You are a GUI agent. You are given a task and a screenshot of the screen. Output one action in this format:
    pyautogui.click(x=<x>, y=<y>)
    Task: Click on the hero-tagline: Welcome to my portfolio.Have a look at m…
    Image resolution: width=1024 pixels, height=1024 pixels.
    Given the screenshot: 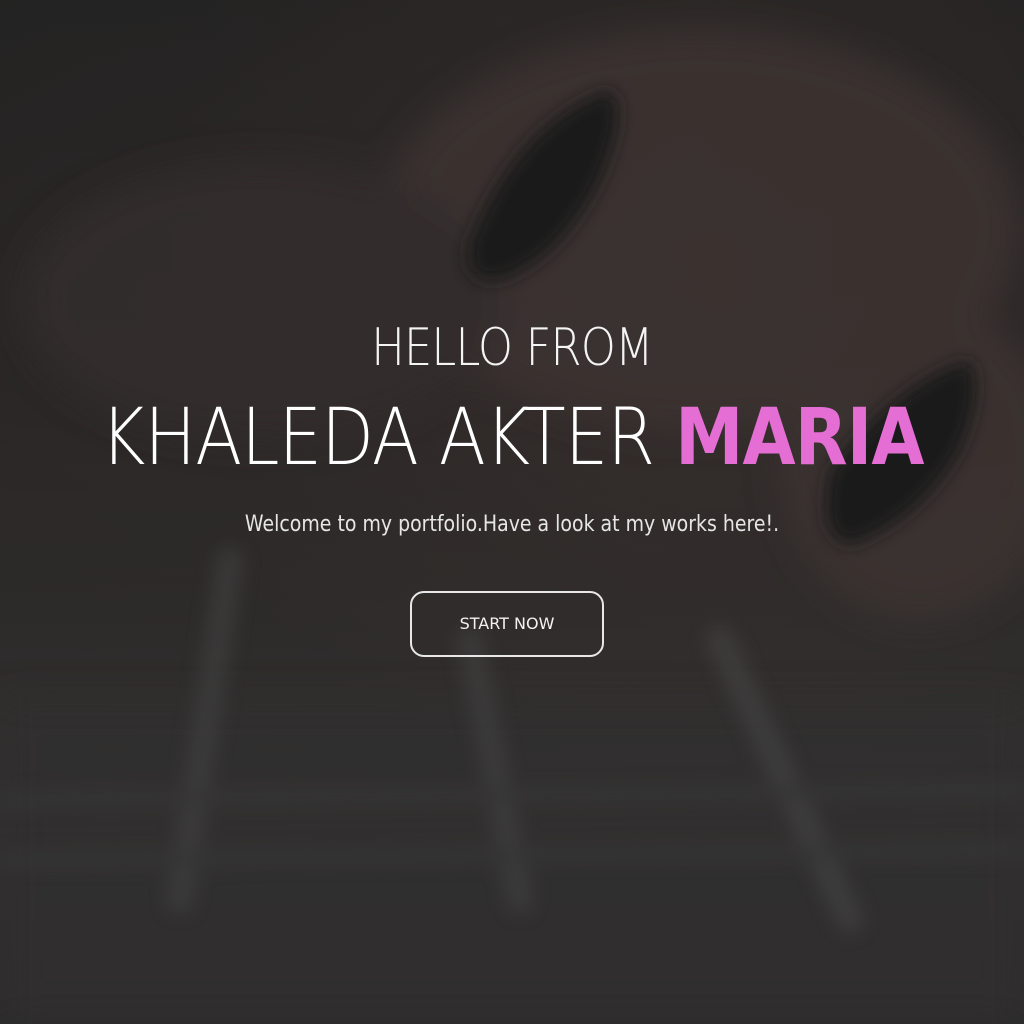 What is the action you would take?
    pyautogui.click(x=512, y=524)
    